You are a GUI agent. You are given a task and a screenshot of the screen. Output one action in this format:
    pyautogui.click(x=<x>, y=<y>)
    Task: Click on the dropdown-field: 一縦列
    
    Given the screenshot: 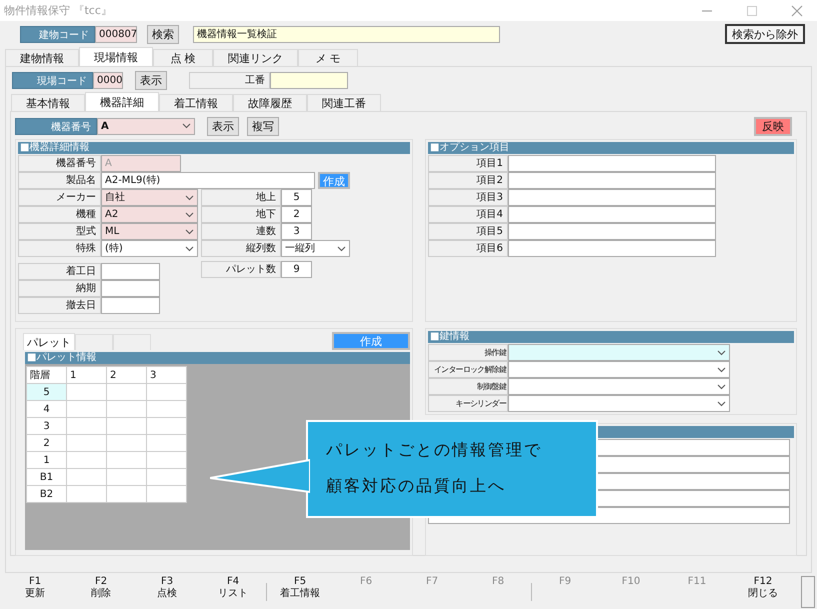 What is the action you would take?
    pyautogui.click(x=315, y=248)
    